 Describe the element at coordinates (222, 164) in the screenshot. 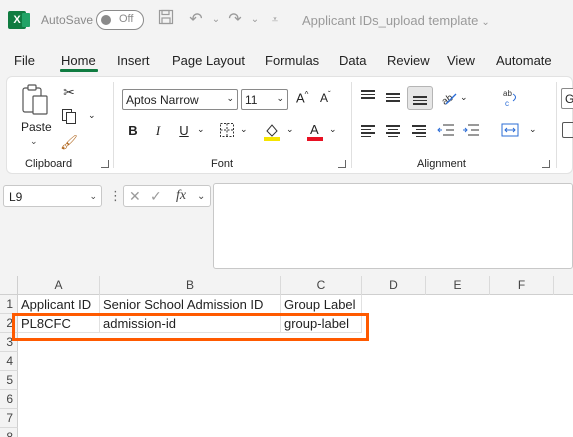

I see `font-group-label: Font` at that location.